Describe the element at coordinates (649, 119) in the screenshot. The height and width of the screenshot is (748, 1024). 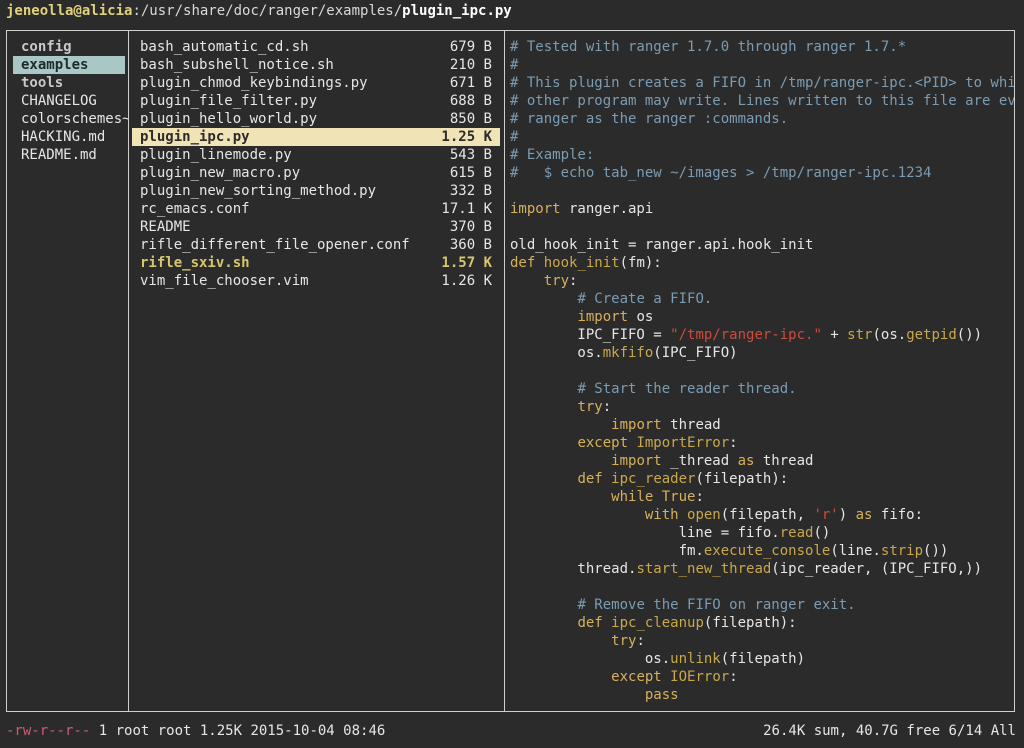
I see `code-token: # ranger as the ranger :commands.` at that location.